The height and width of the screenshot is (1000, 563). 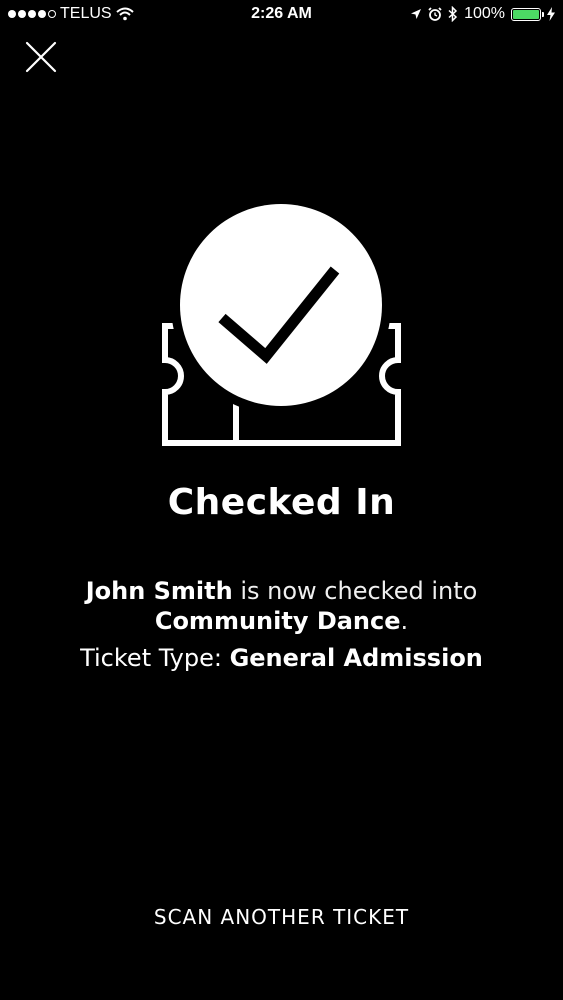 What do you see at coordinates (404, 621) in the screenshot?
I see `checkin-message-punct: .` at bounding box center [404, 621].